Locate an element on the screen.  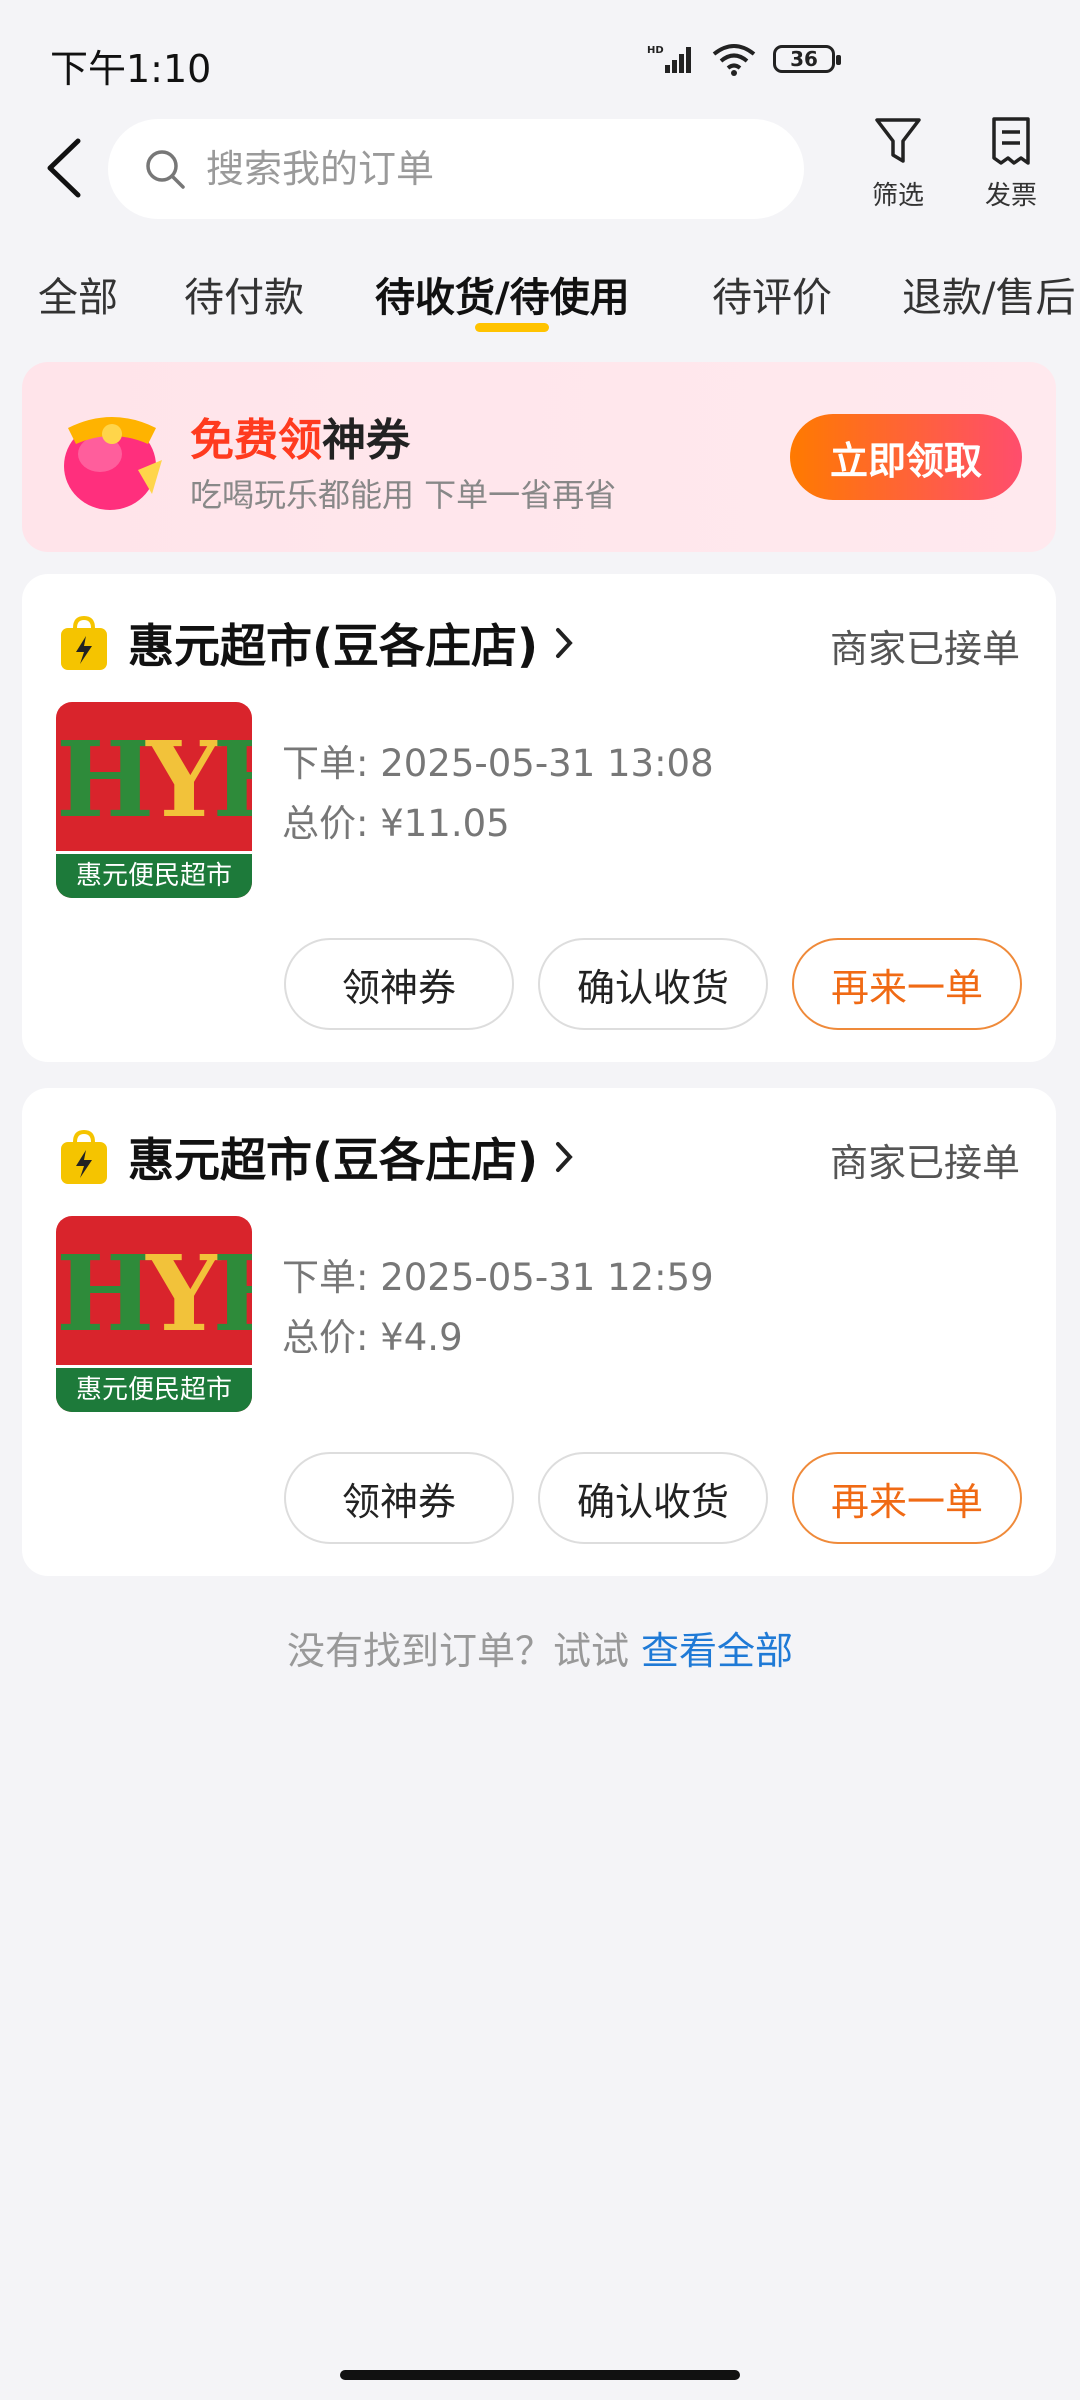
order-total: 总价: ¥11.05 is located at coordinates (396, 823).